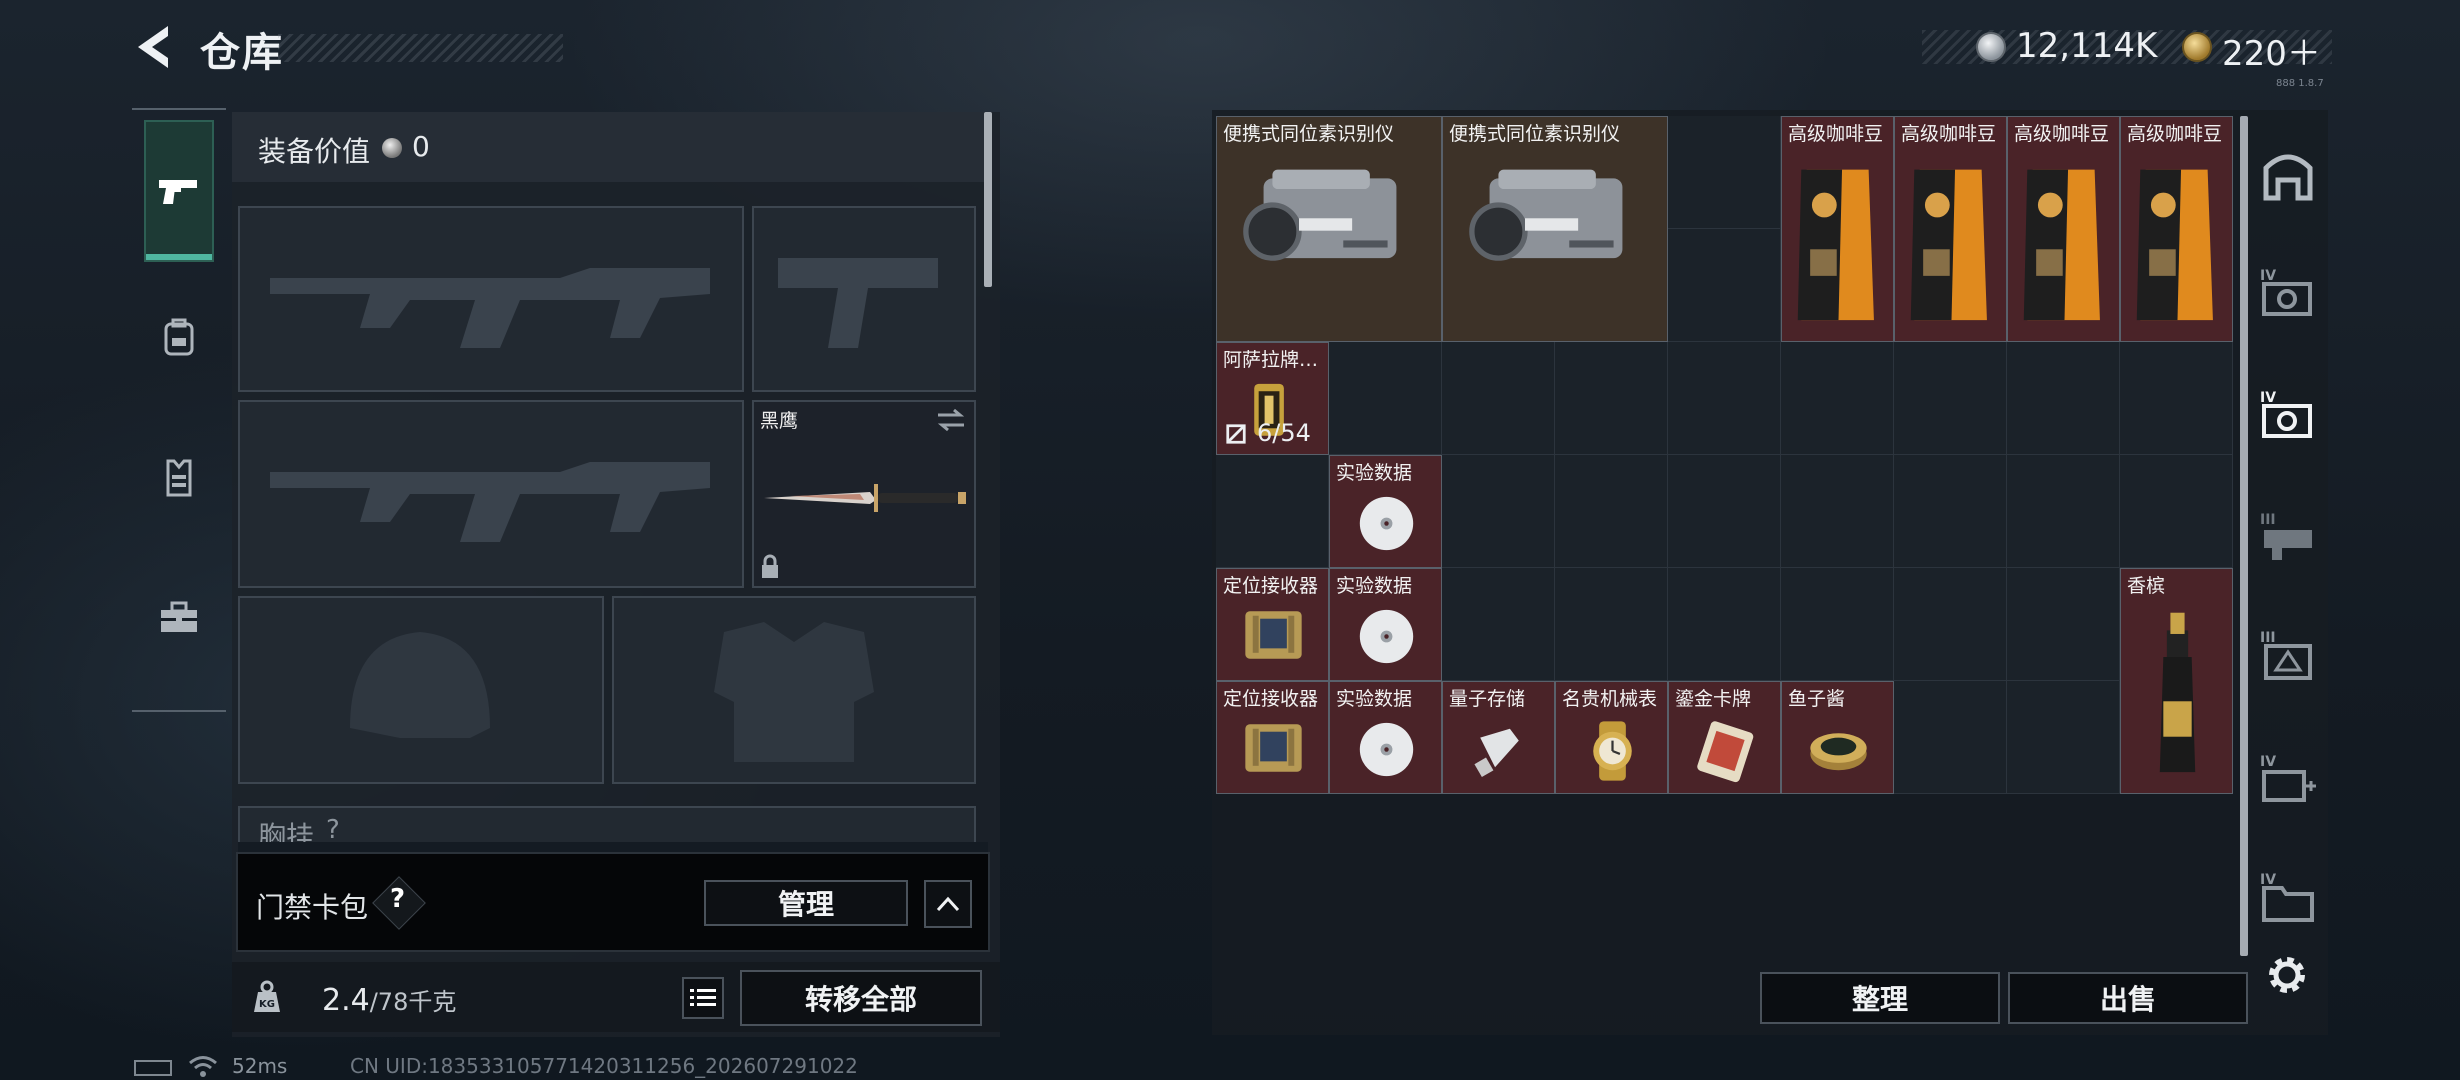  What do you see at coordinates (346, 1000) in the screenshot?
I see `weight-current: 2.4` at bounding box center [346, 1000].